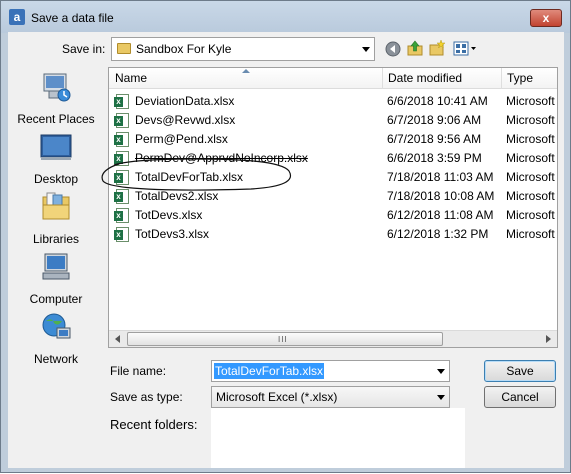 The image size is (571, 474). I want to click on column-name: Name, so click(245, 78).